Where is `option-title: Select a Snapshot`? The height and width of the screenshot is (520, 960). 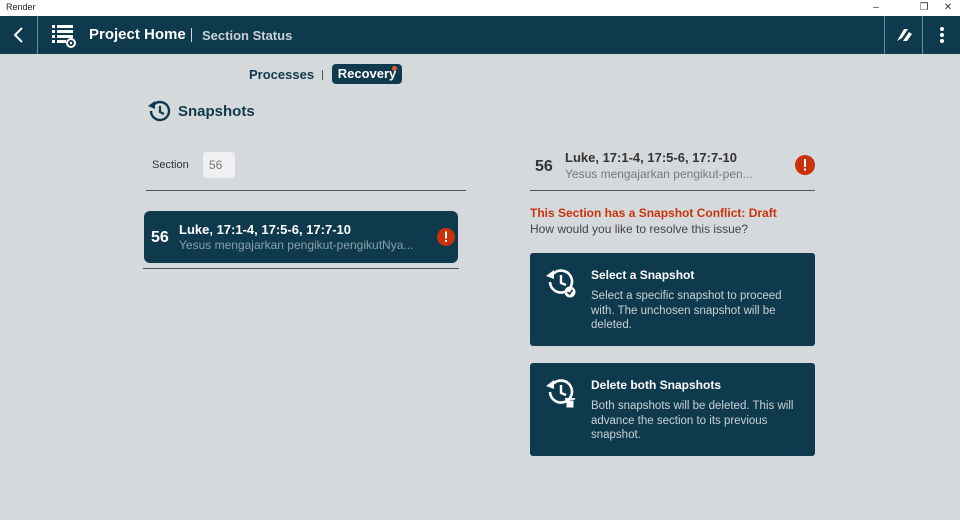
option-title: Select a Snapshot is located at coordinates (643, 275).